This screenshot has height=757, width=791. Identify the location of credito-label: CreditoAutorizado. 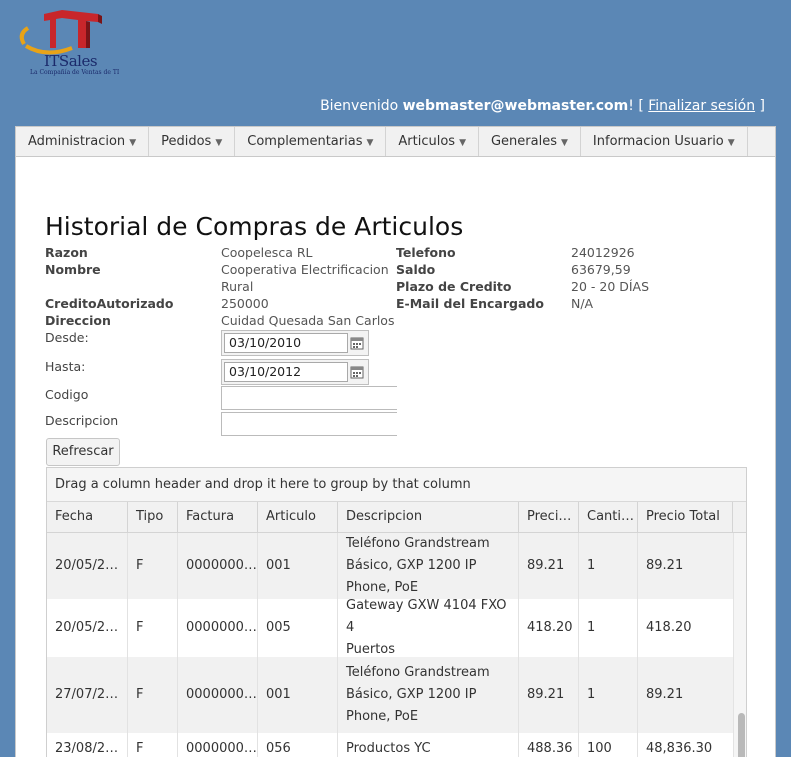
(109, 303).